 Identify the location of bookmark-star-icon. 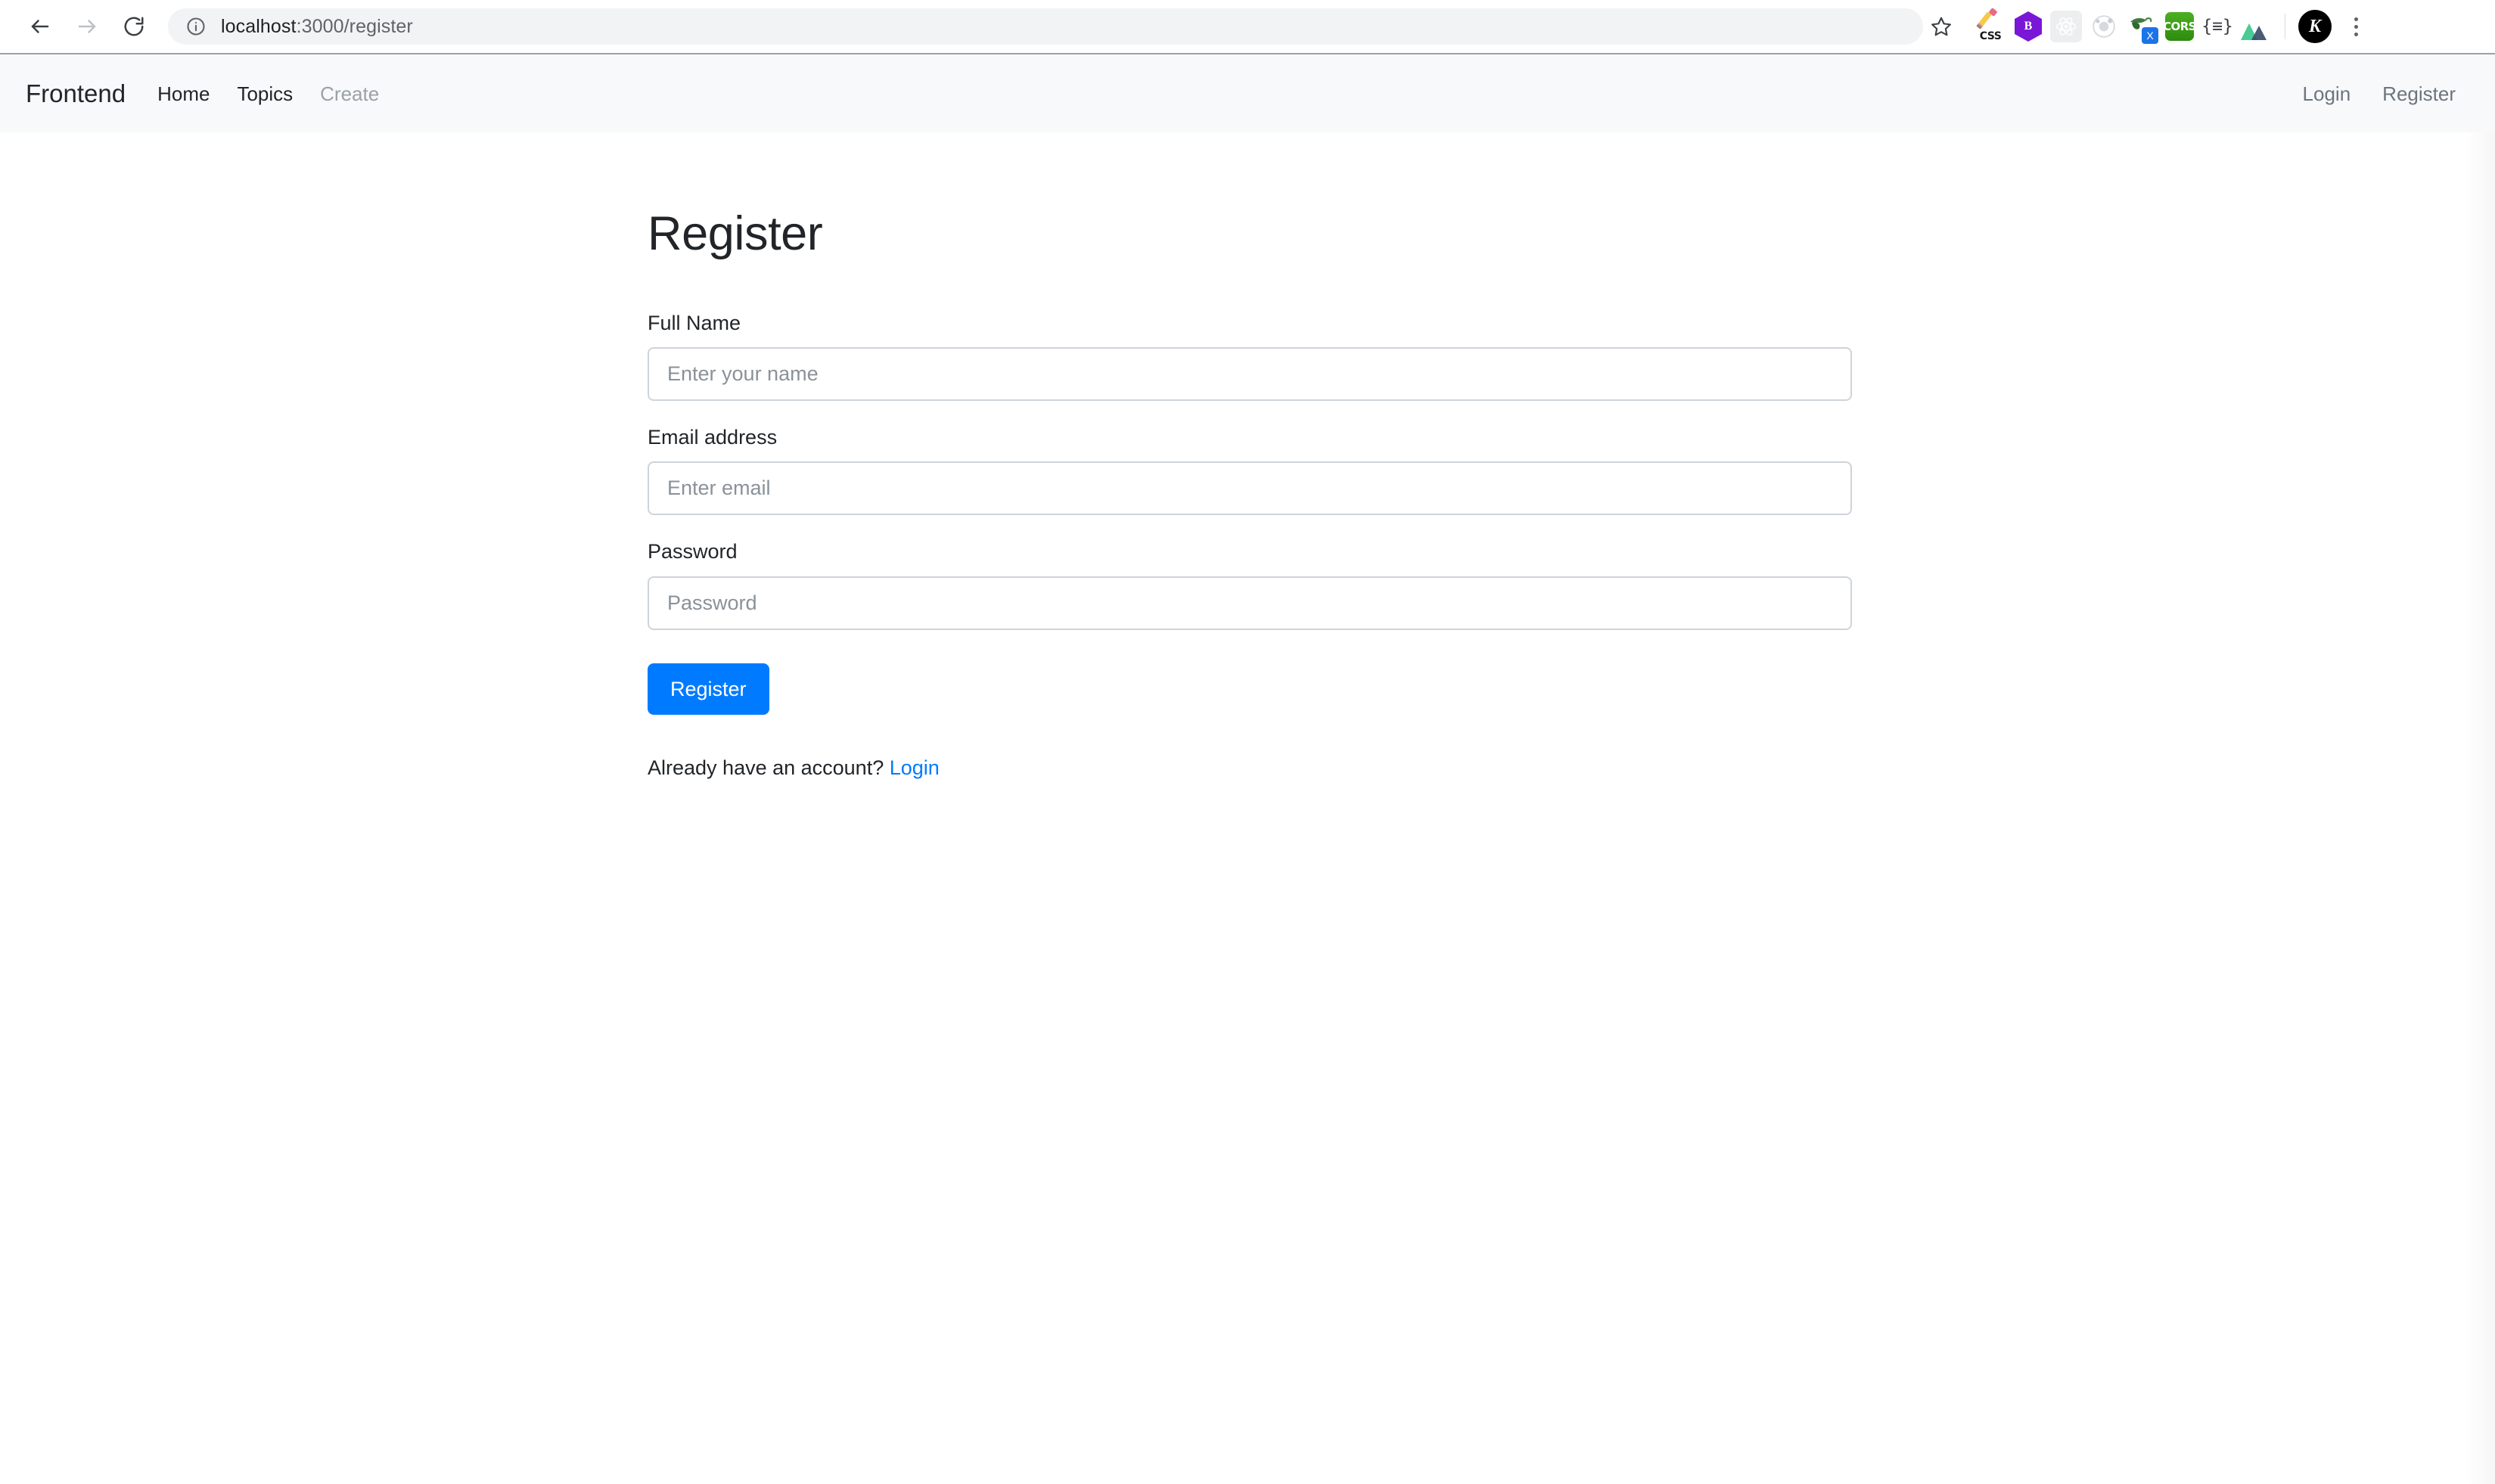
(1941, 26).